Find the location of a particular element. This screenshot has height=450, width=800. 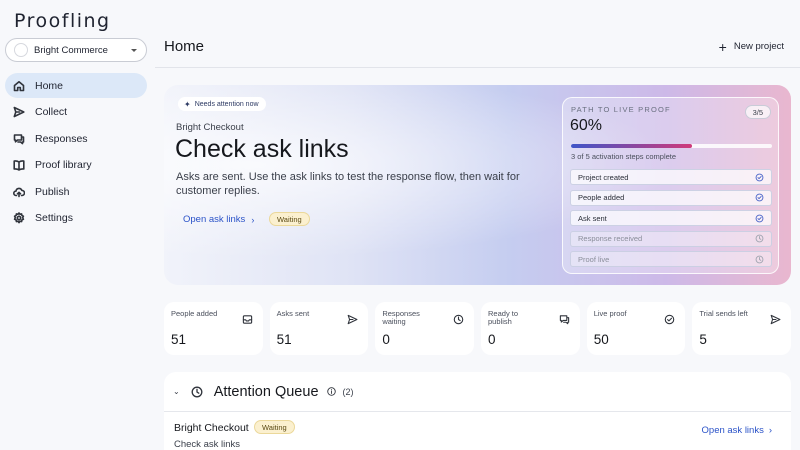

path-step-label: Proof live is located at coordinates (594, 259).